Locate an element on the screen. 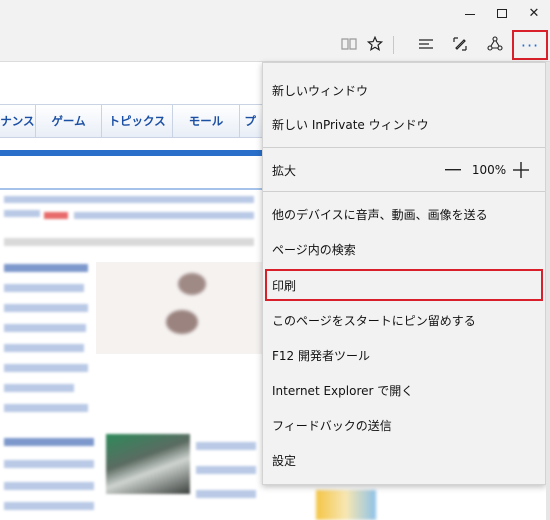 Image resolution: width=550 pixels, height=520 pixels. maximize-button is located at coordinates (502, 13).